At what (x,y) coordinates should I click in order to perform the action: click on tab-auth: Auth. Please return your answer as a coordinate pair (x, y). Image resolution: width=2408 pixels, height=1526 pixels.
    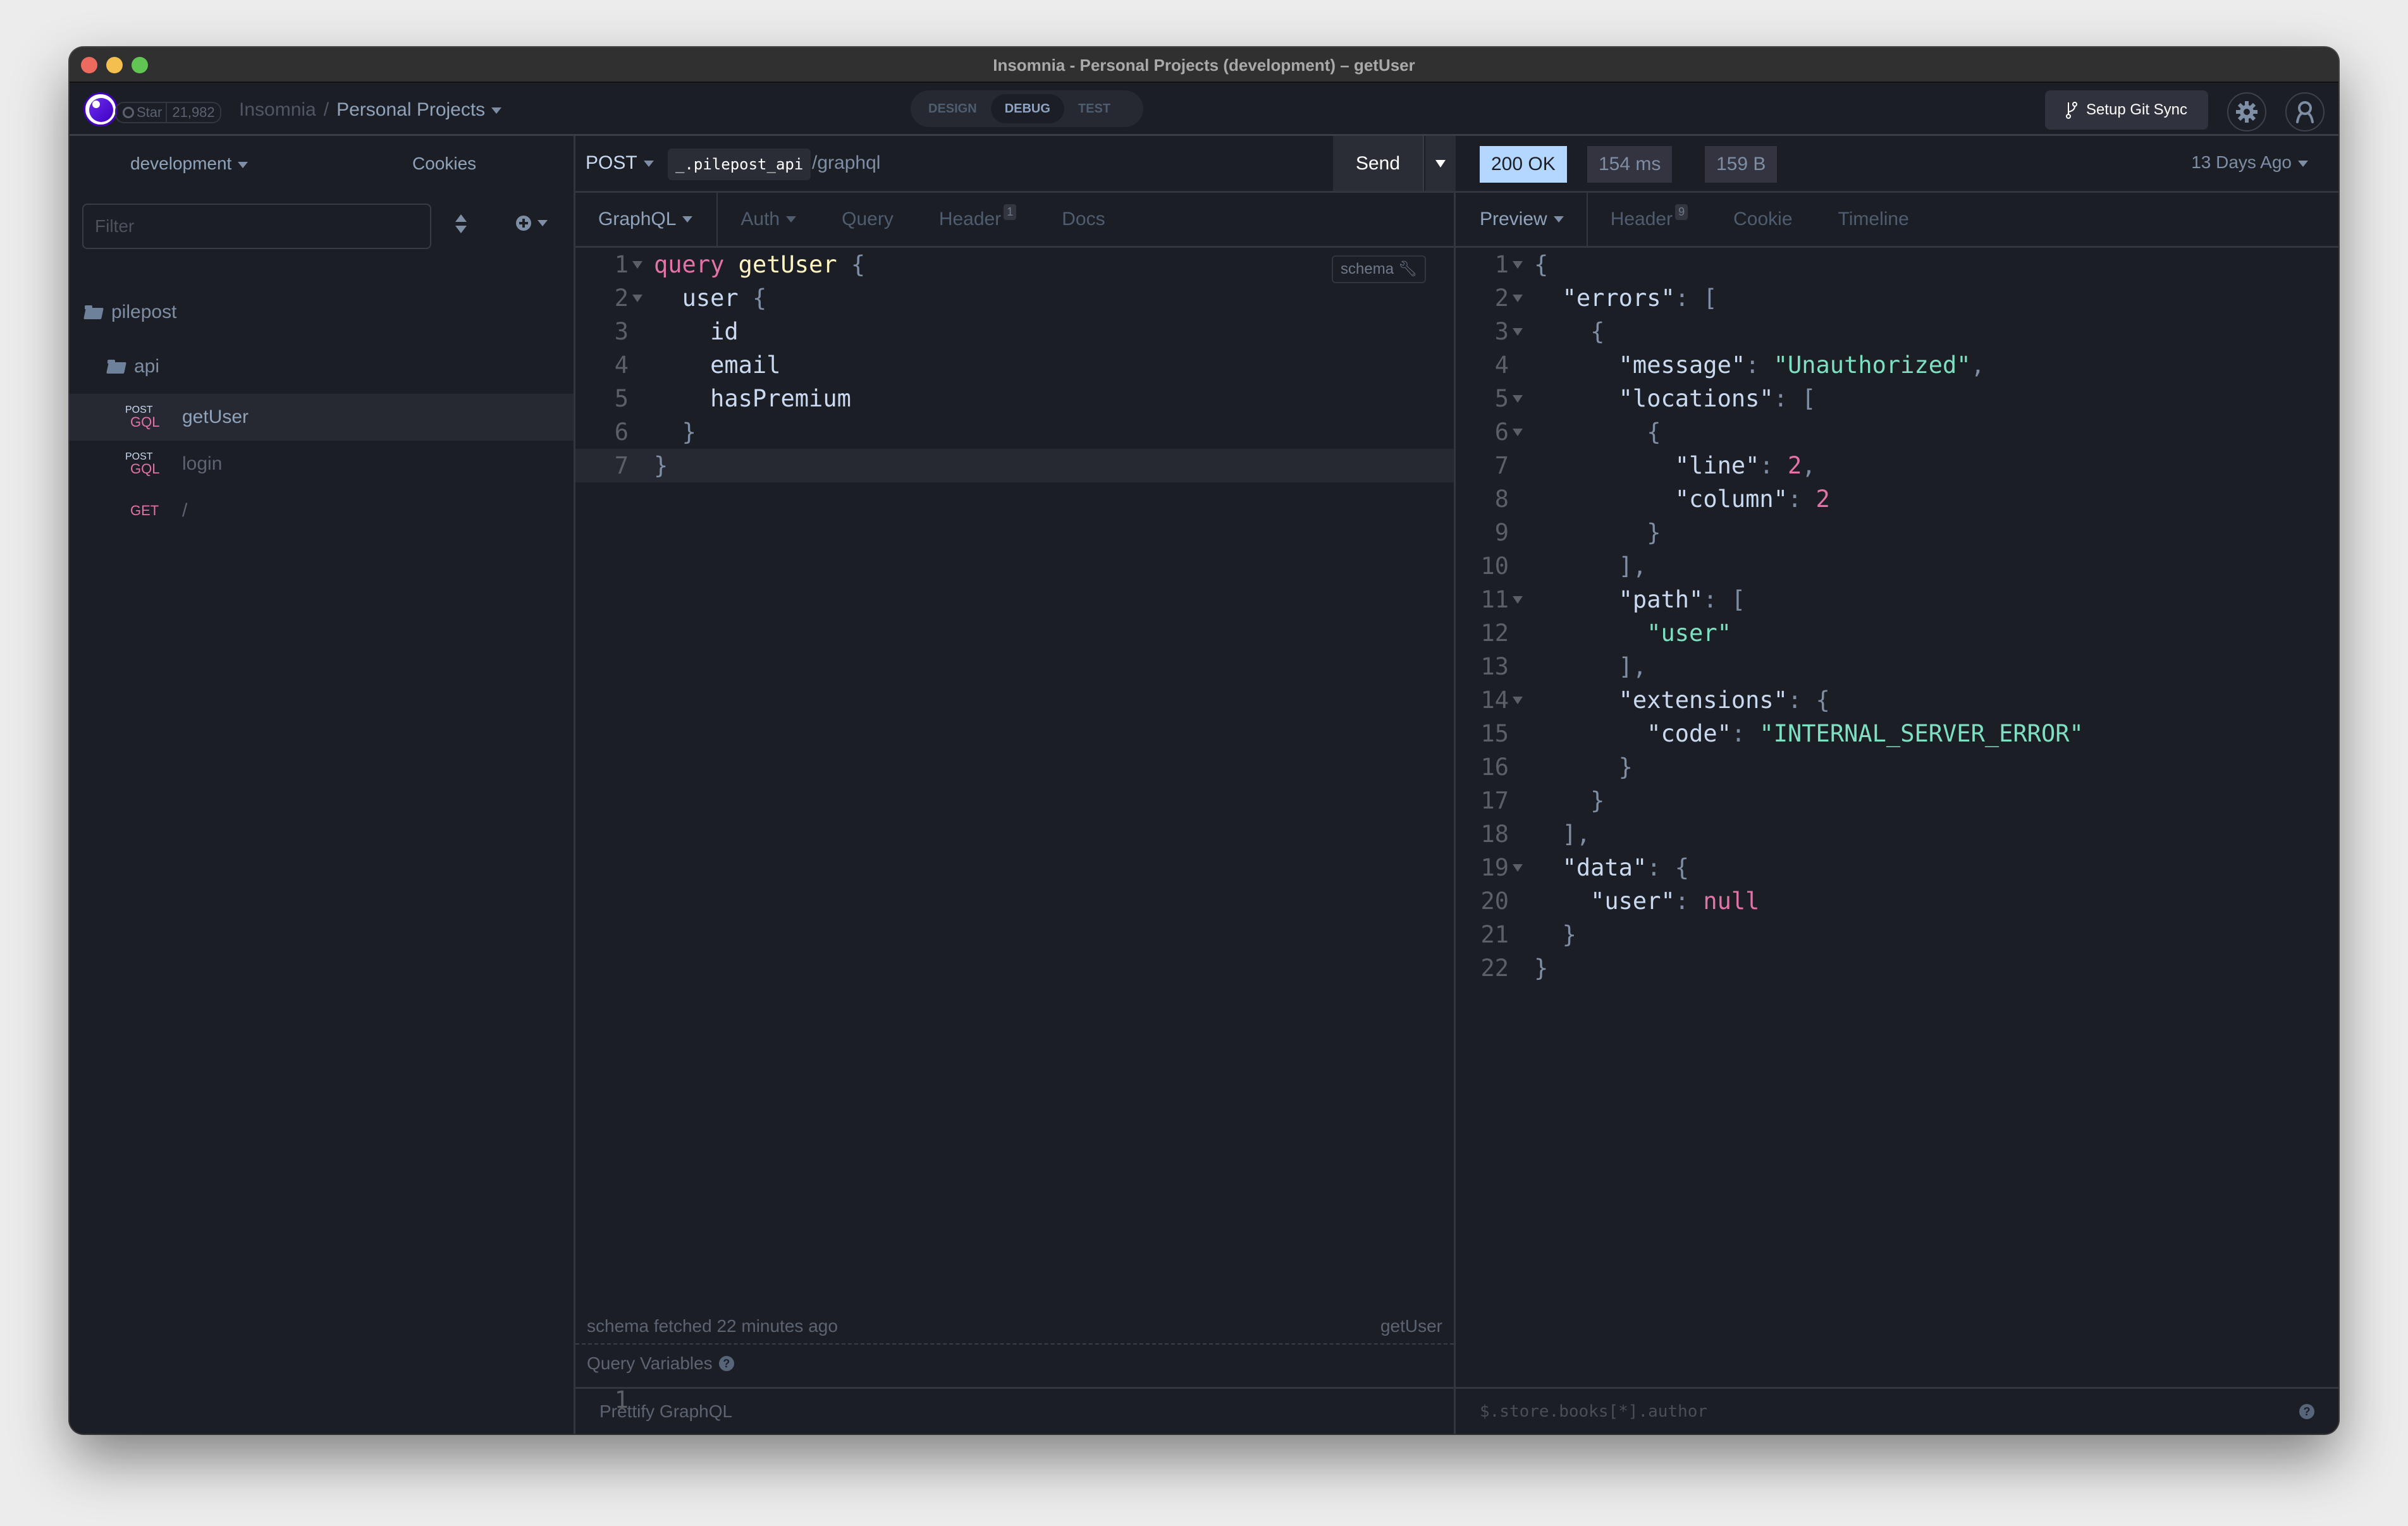
    Looking at the image, I should click on (768, 219).